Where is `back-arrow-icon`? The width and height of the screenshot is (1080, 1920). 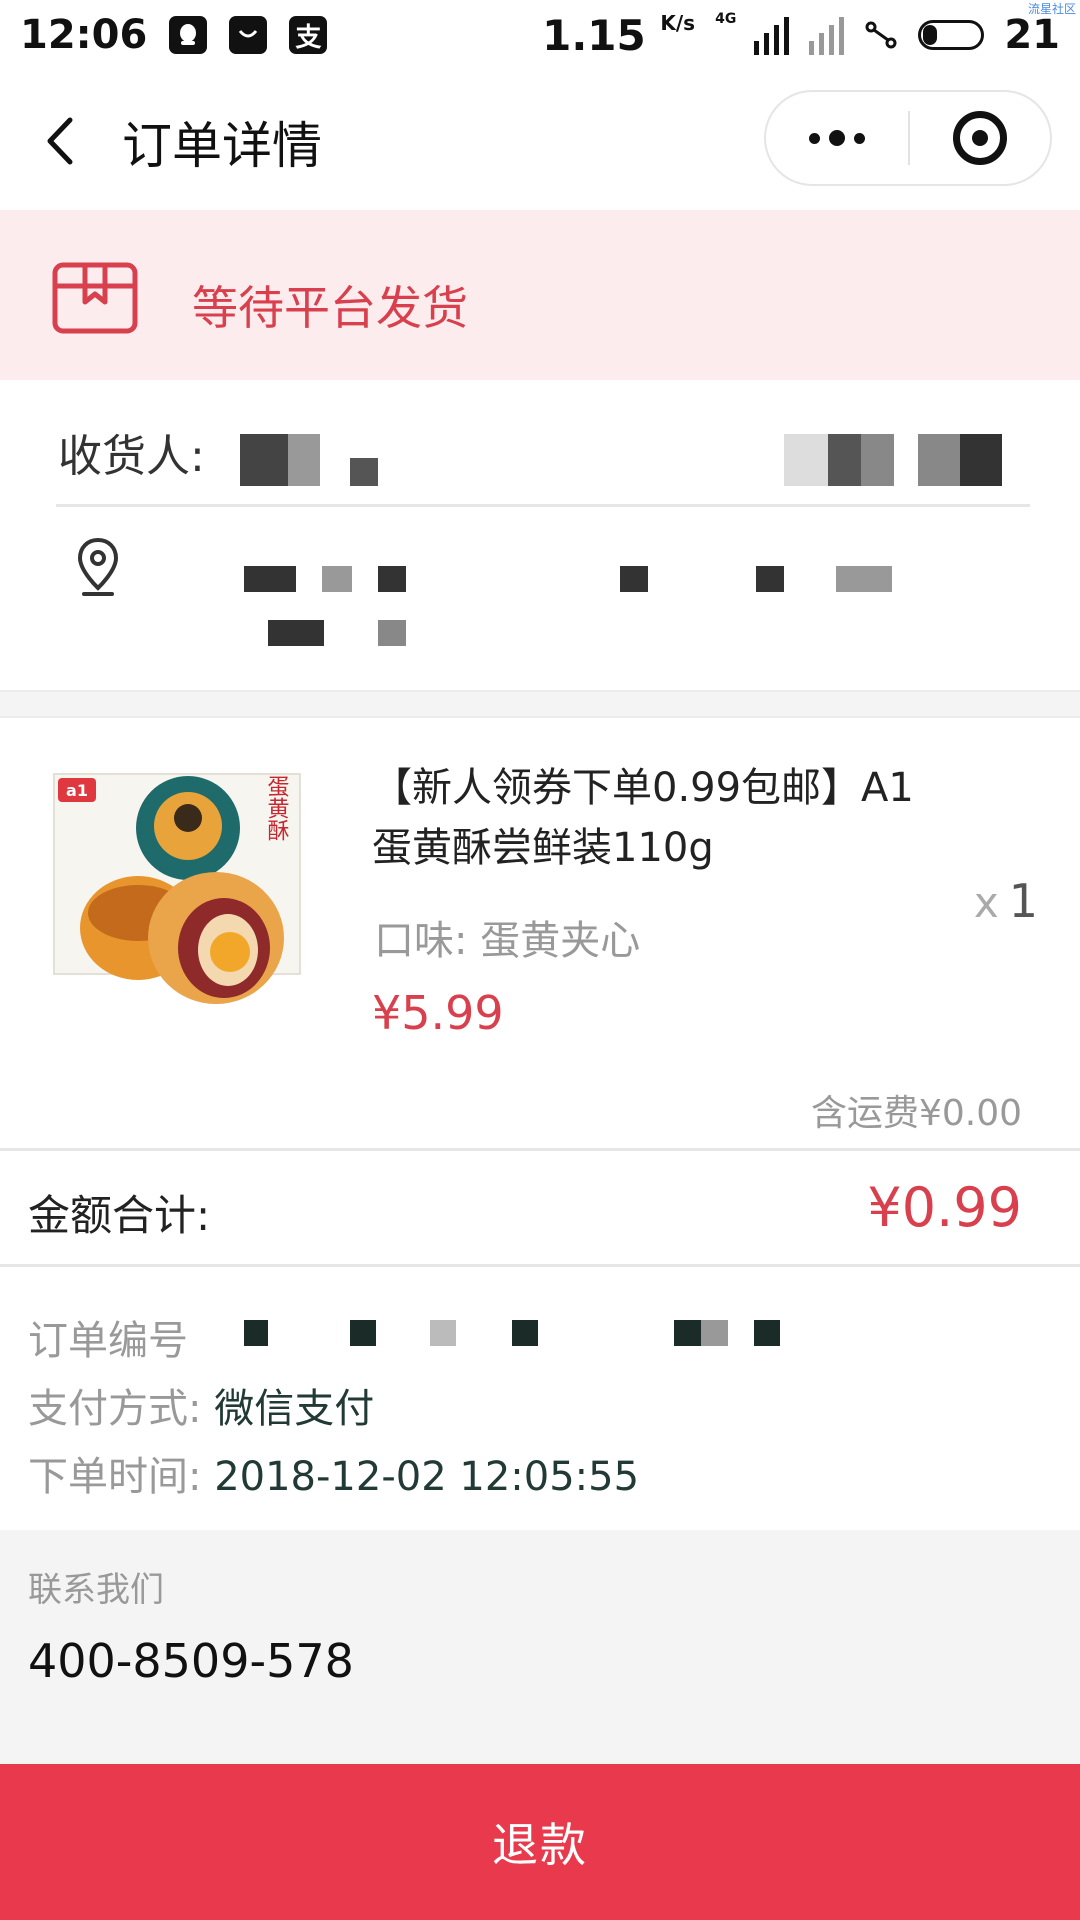
back-arrow-icon is located at coordinates (60, 141).